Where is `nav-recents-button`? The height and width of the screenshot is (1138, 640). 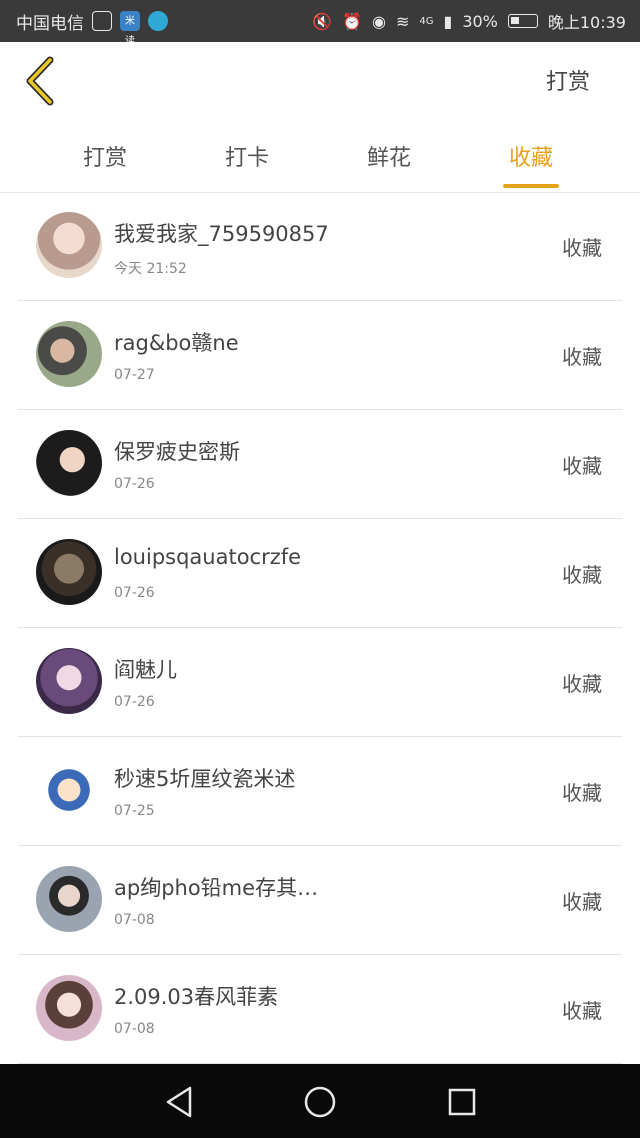
nav-recents-button is located at coordinates (462, 1102).